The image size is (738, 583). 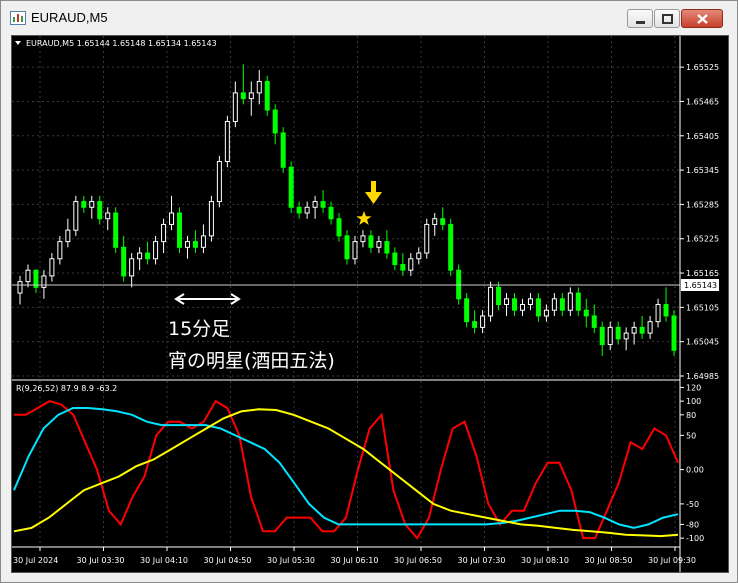 What do you see at coordinates (702, 136) in the screenshot?
I see `price-tick-label: 1.65405` at bounding box center [702, 136].